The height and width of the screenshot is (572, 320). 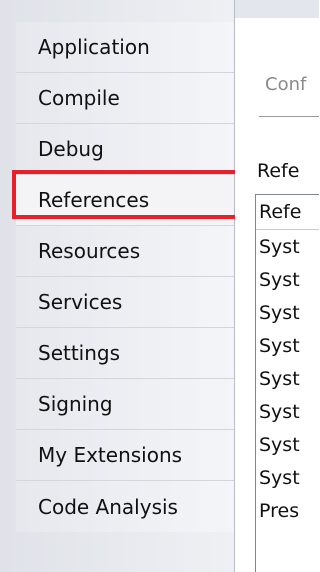 What do you see at coordinates (110, 455) in the screenshot?
I see `nav-item-label: My Extensions` at bounding box center [110, 455].